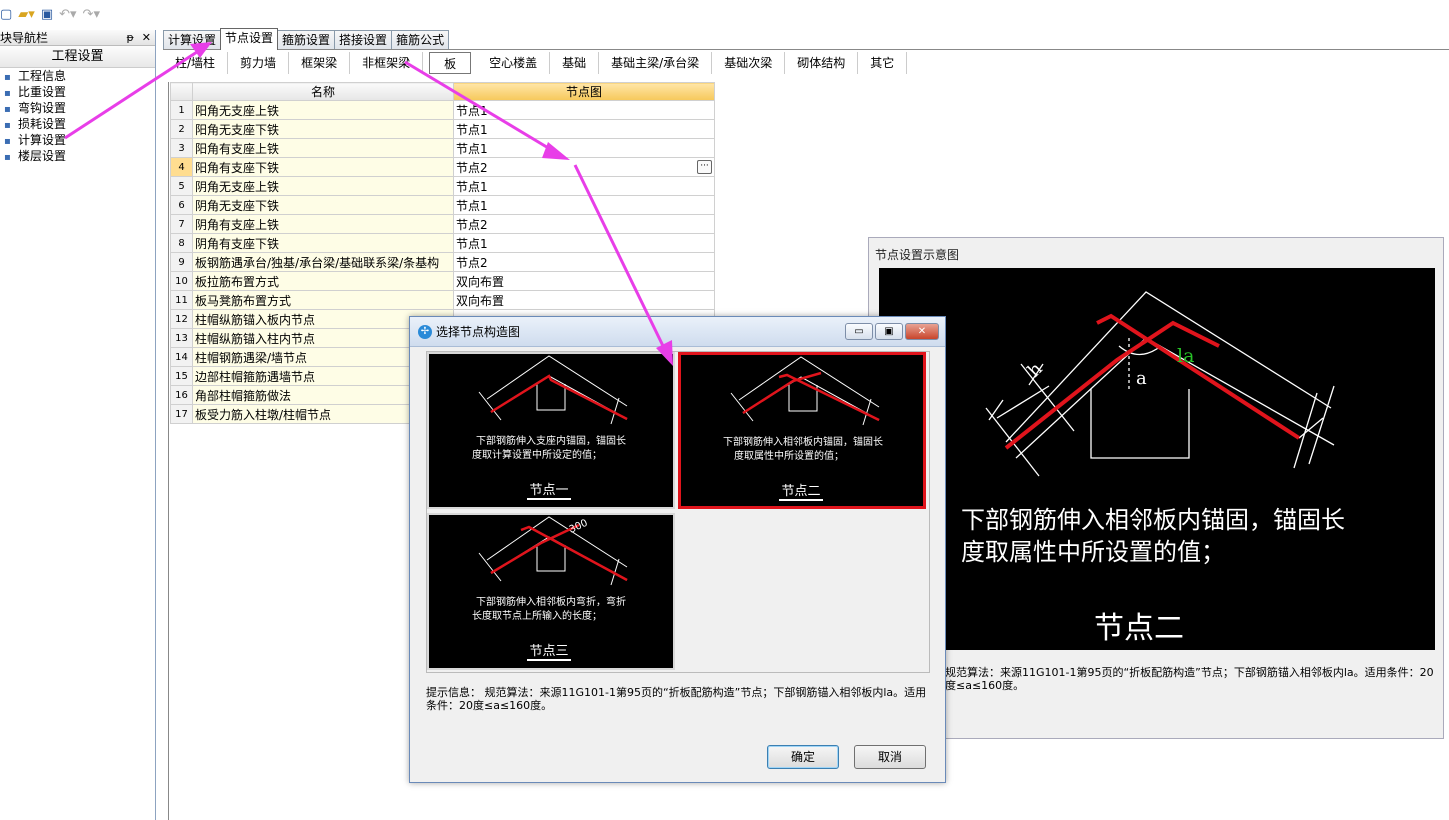 The image size is (1449, 820). Describe the element at coordinates (889, 331) in the screenshot. I see `maximize-button: ▣` at that location.